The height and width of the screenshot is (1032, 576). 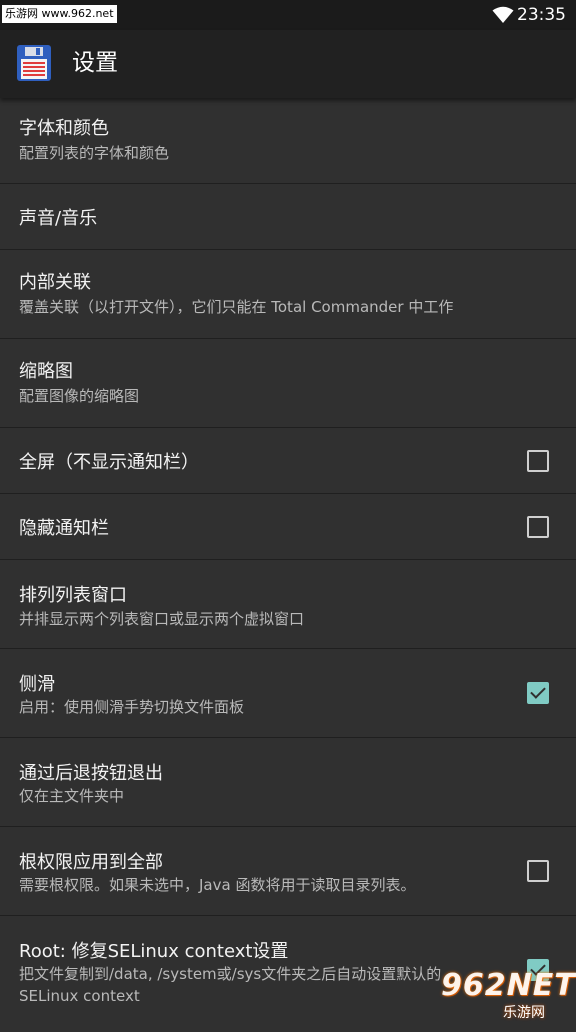 I want to click on setting-hide-notification-bar: 隐藏通知栏, so click(x=288, y=527).